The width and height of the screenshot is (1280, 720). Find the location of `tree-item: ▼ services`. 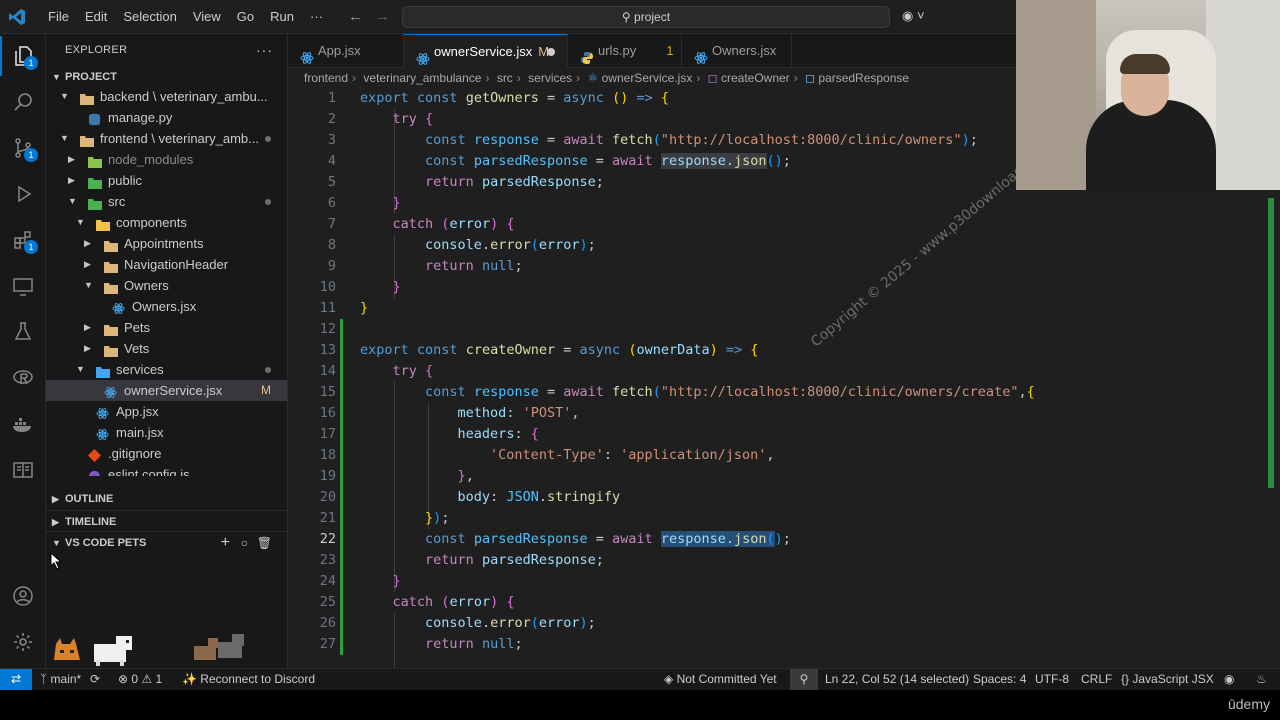

tree-item: ▼ services is located at coordinates (166, 369).